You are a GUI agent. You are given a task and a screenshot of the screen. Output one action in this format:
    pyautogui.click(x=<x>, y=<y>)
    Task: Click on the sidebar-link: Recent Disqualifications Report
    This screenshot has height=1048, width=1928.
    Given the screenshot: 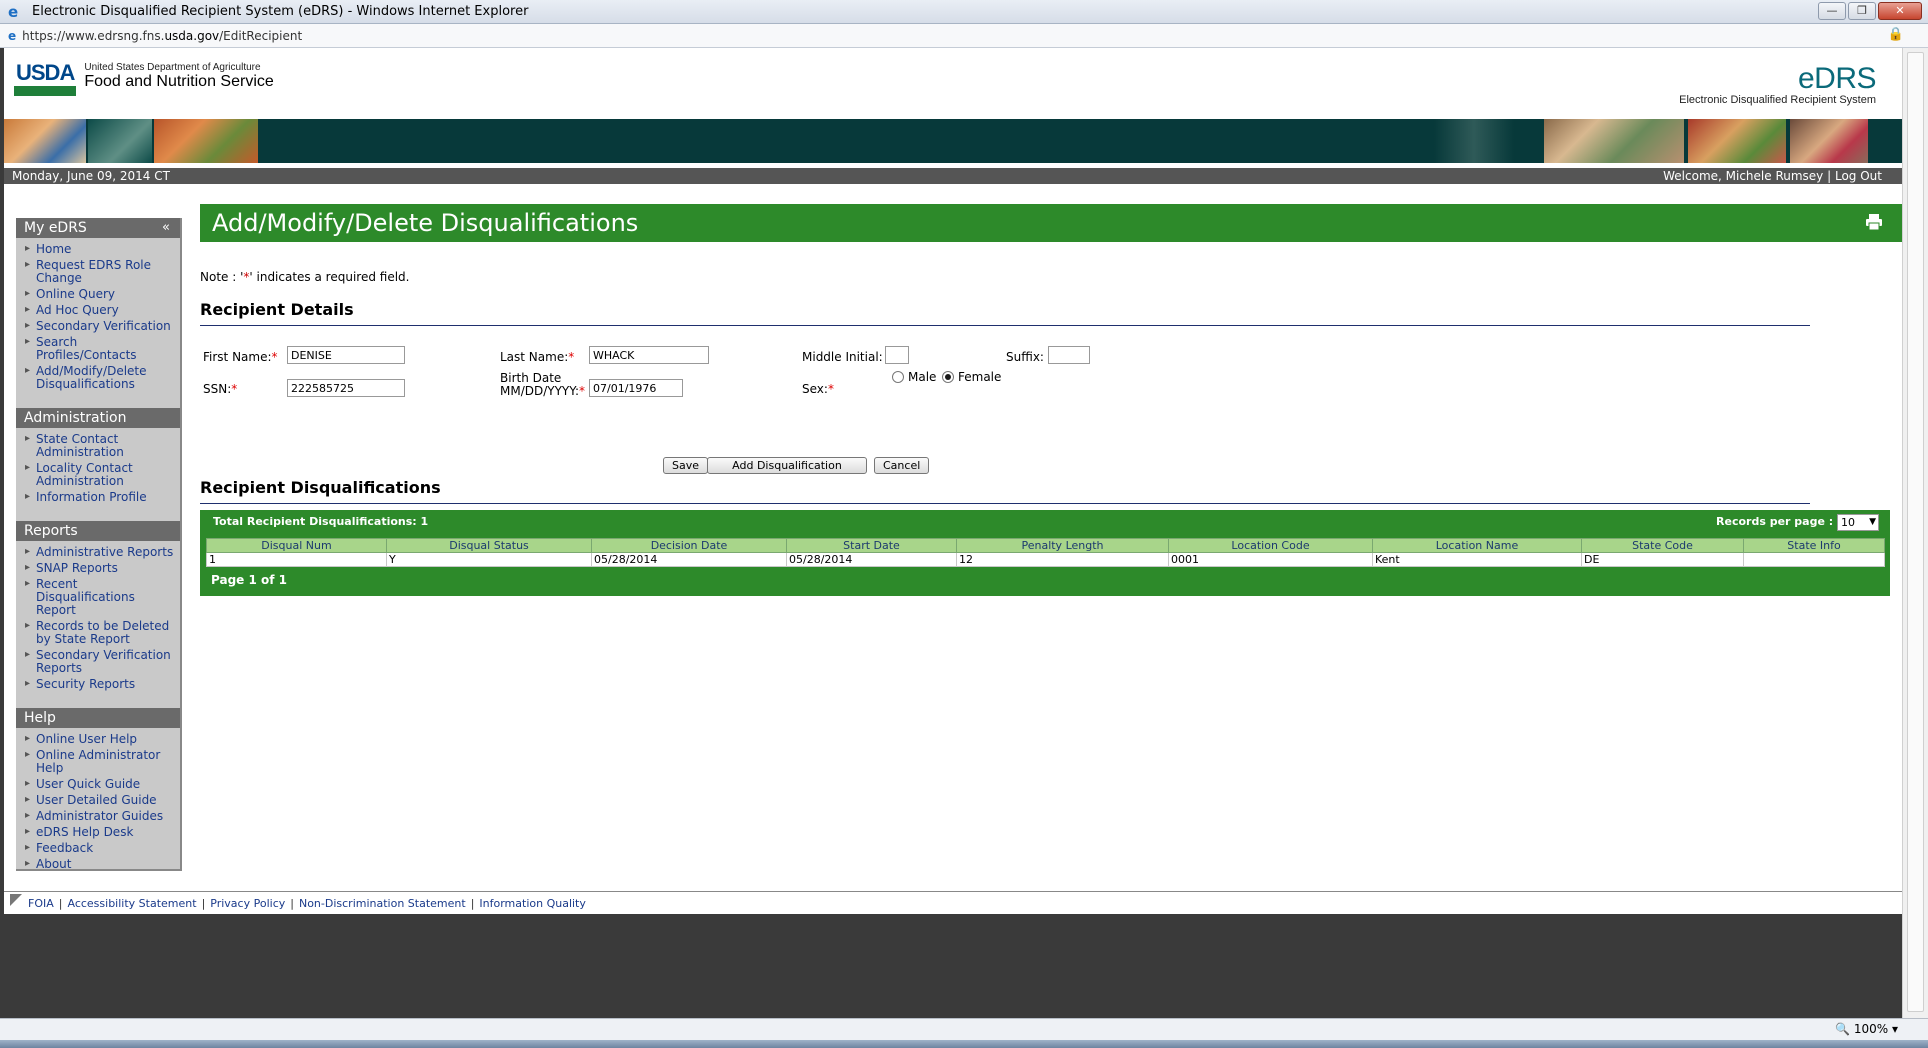 What is the action you would take?
    pyautogui.click(x=85, y=597)
    